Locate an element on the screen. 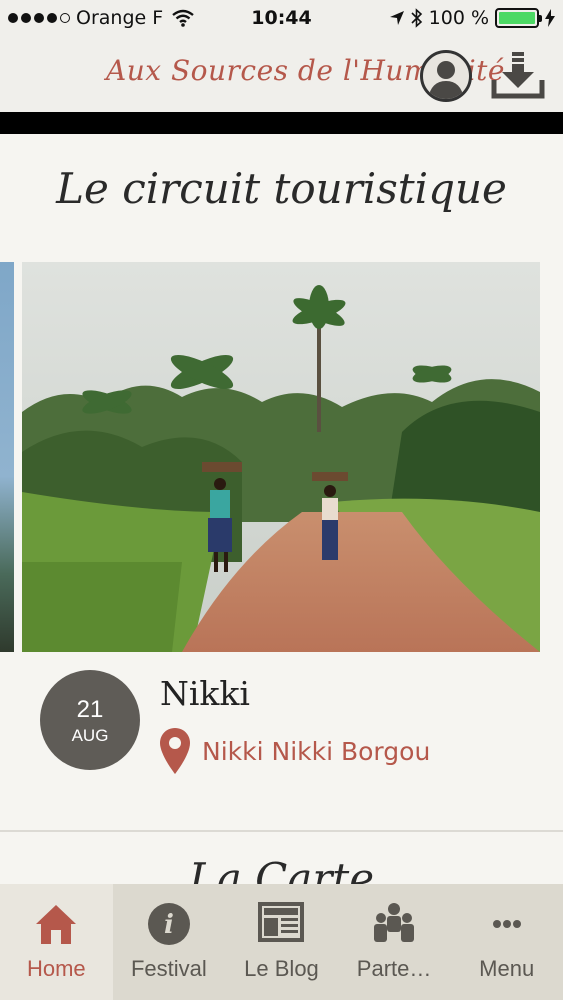  previous-card-edge is located at coordinates (7, 457).